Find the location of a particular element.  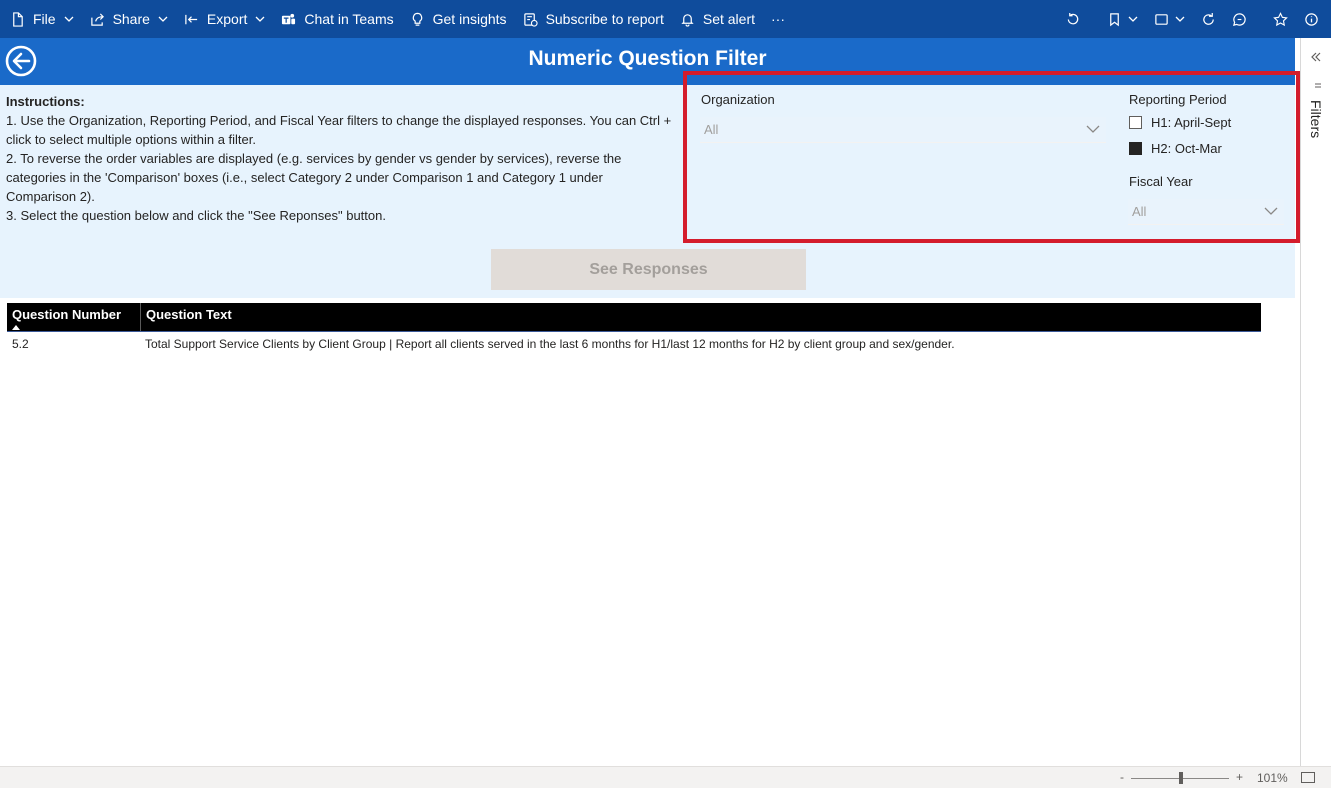

header-label: Question Text is located at coordinates (189, 314).